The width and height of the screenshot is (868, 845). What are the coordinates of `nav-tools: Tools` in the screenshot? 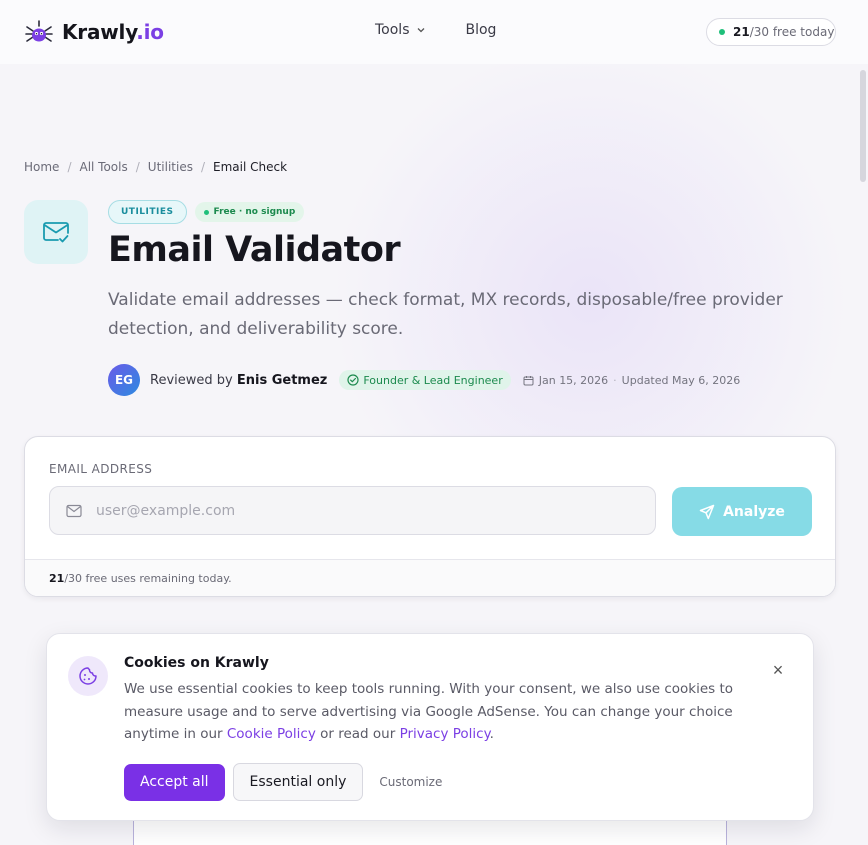 It's located at (400, 30).